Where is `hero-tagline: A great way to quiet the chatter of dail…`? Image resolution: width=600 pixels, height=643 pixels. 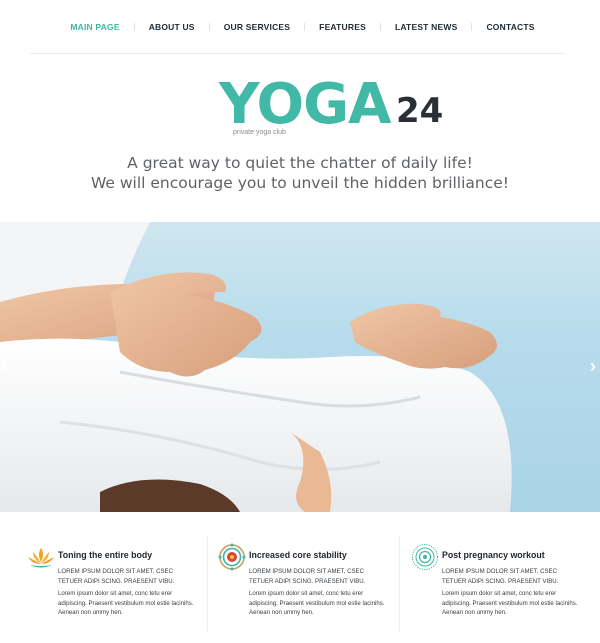 hero-tagline: A great way to quiet the chatter of dail… is located at coordinates (300, 173).